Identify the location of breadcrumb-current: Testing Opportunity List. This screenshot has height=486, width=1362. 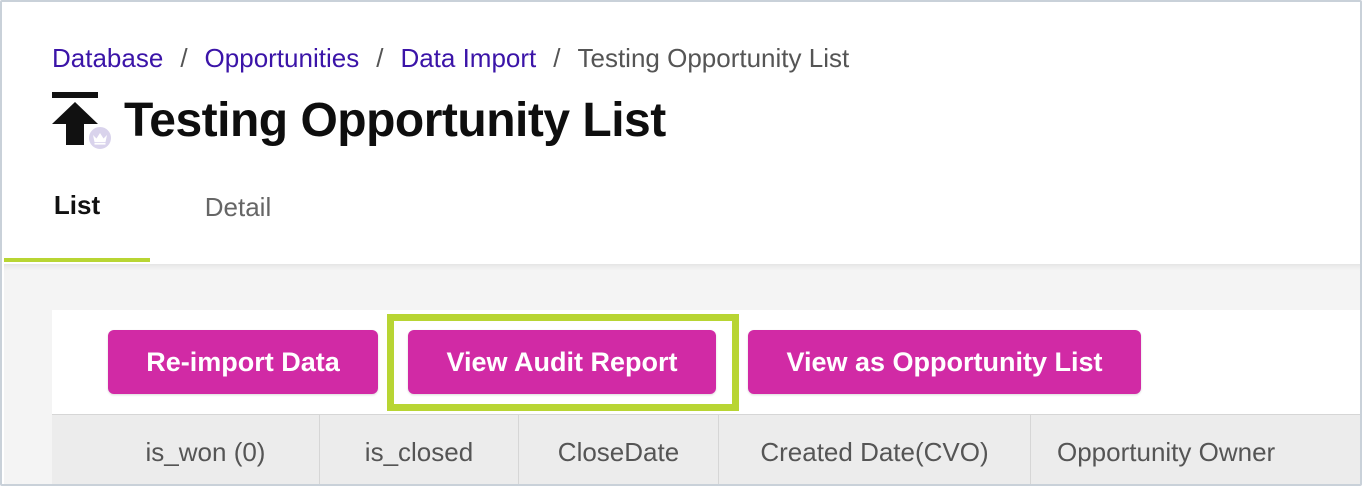
(713, 57).